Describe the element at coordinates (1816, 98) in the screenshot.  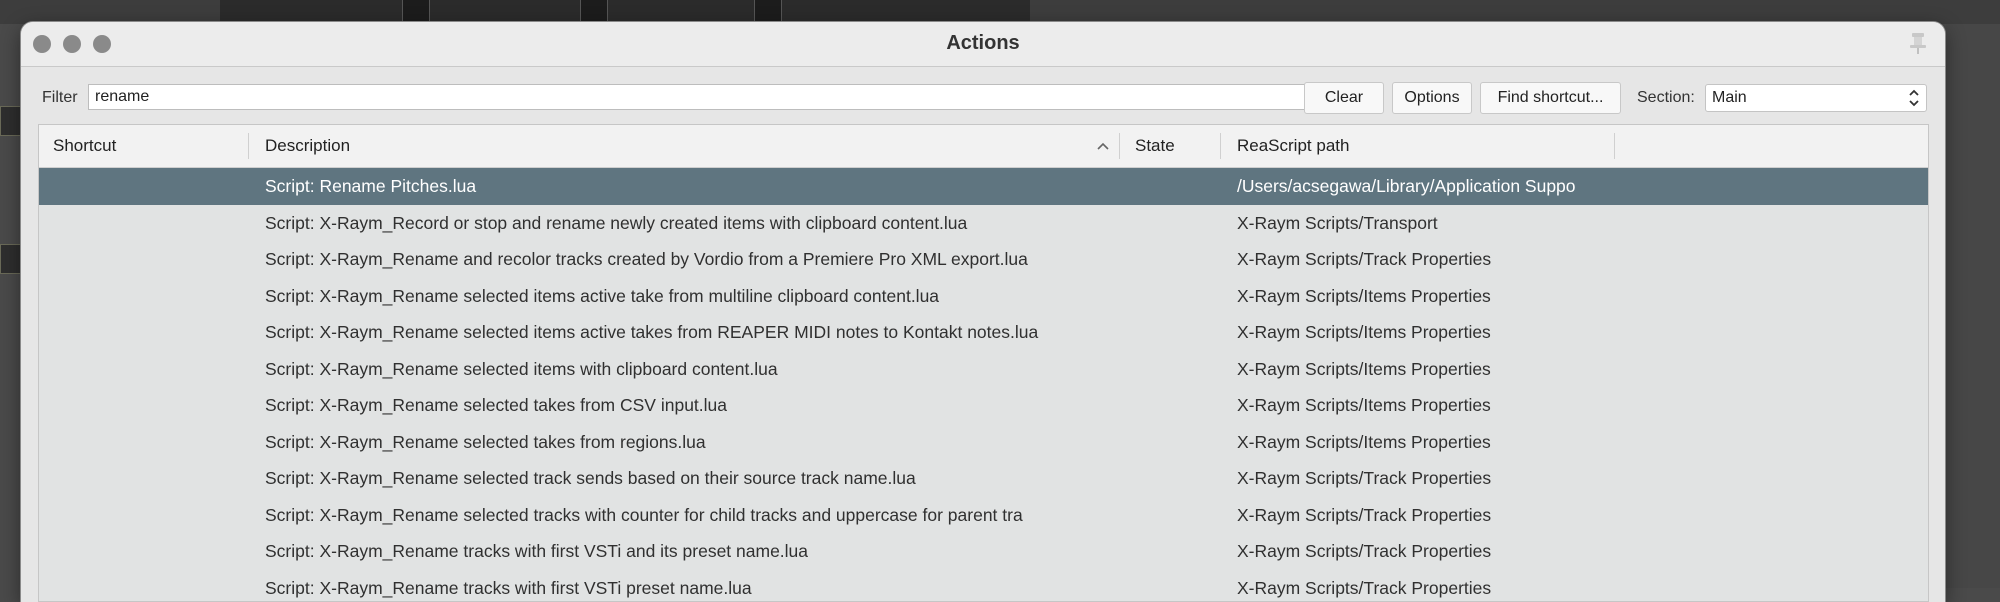
I see `section-select: Main` at that location.